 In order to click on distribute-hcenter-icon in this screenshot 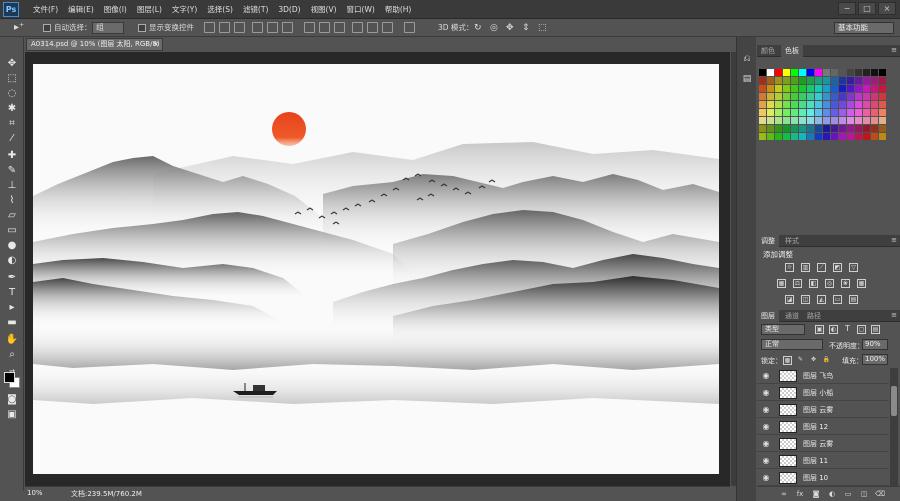, I will do `click(372, 27)`.